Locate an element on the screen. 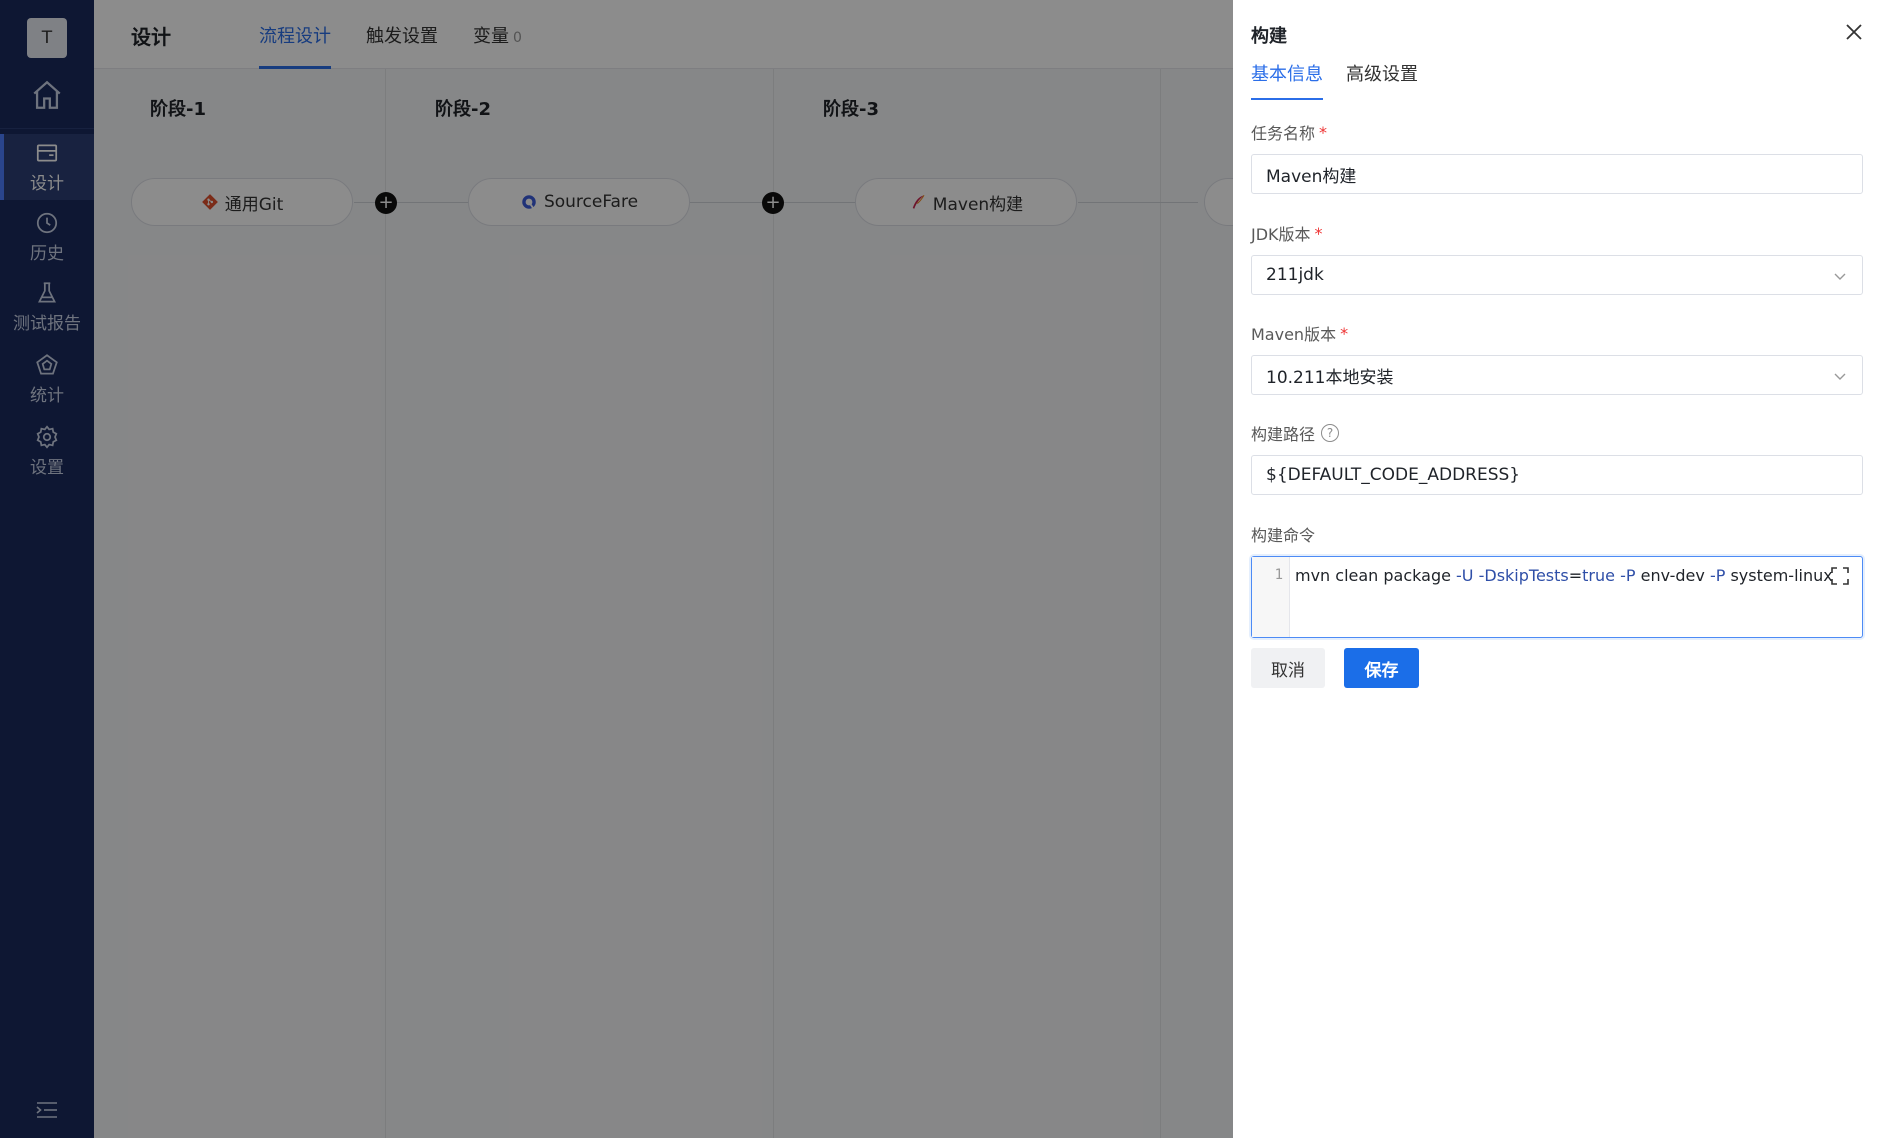 The height and width of the screenshot is (1138, 1883). fullscreen-icon is located at coordinates (1840, 576).